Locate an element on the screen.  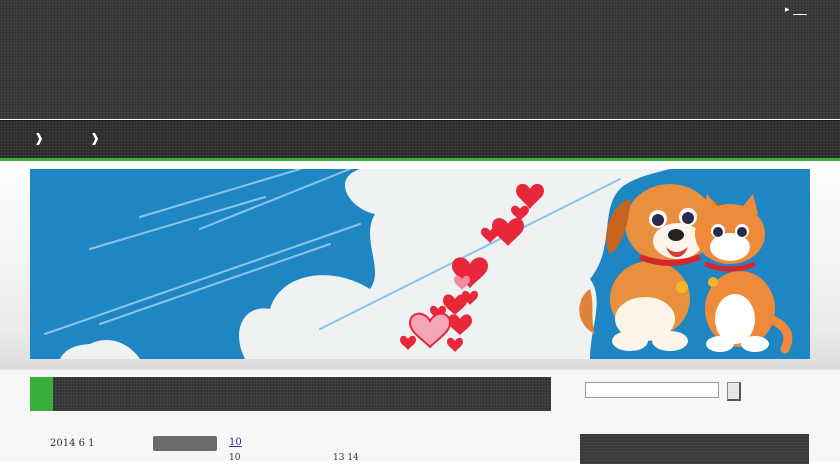
arrow-right-icon: ▸ is located at coordinates (787, 10).